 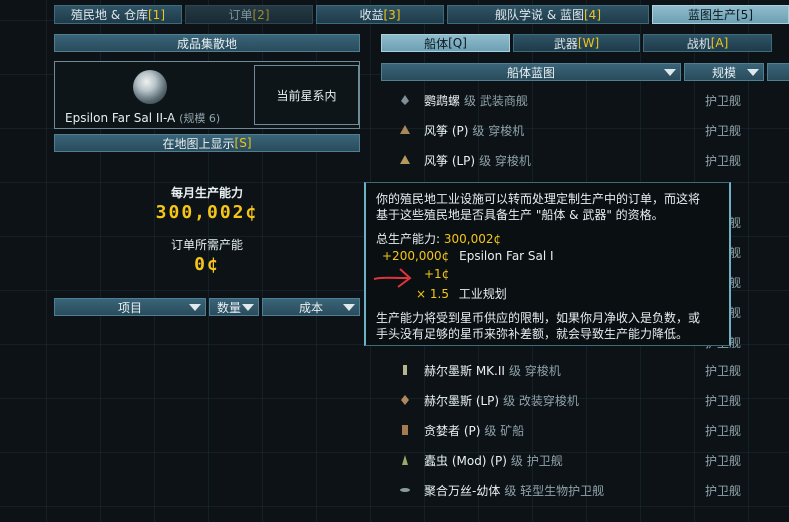 I want to click on list-item: 风筝 (LP) 级 穿梭机 护卫舰, so click(x=570, y=160).